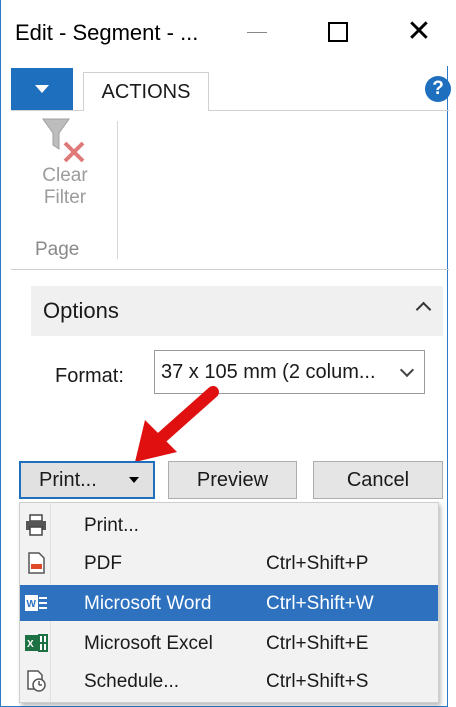 The width and height of the screenshot is (456, 707). Describe the element at coordinates (146, 91) in the screenshot. I see `tab-actions: ACTIONS` at that location.